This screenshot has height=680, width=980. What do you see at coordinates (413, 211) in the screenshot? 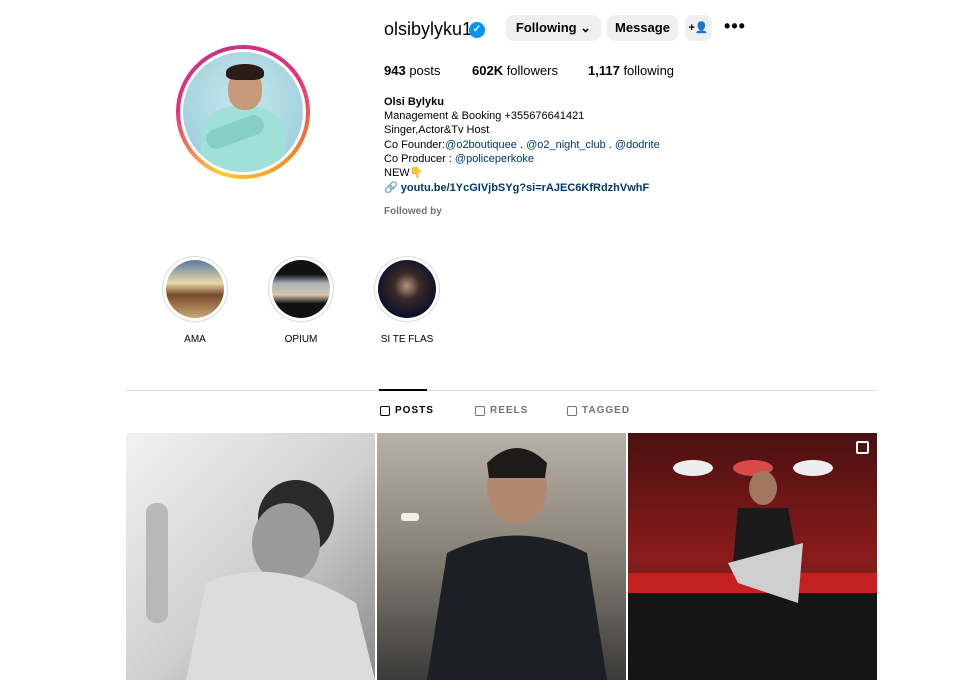
I see `followed-by-text: Followed by` at bounding box center [413, 211].